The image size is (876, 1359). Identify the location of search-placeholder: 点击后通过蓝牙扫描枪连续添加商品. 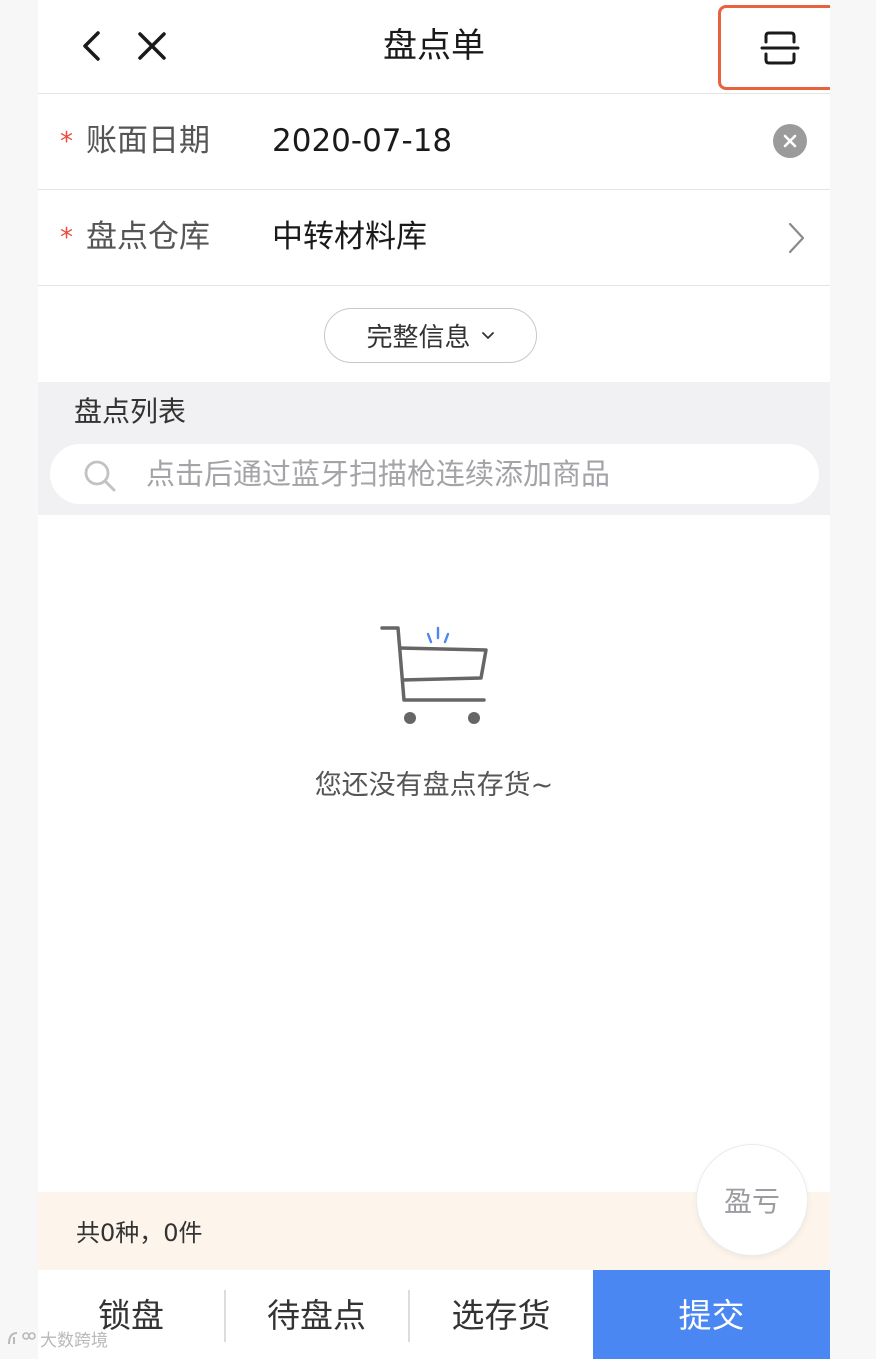
(378, 474).